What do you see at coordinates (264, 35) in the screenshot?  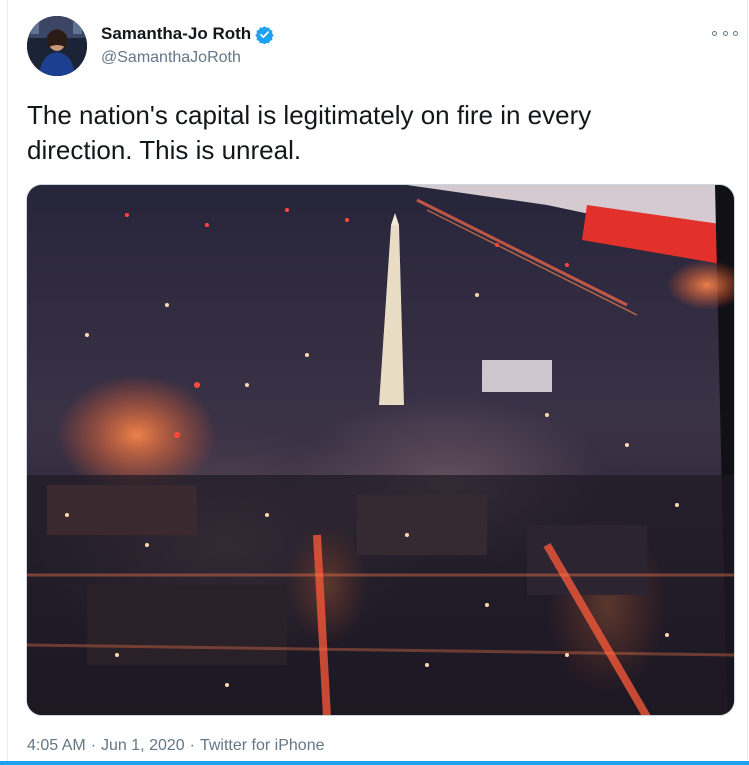 I see `verified-badge-icon` at bounding box center [264, 35].